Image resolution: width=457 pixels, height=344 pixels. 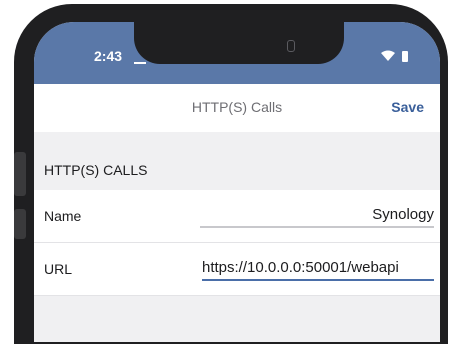 What do you see at coordinates (140, 63) in the screenshot?
I see `status-indicator-icon` at bounding box center [140, 63].